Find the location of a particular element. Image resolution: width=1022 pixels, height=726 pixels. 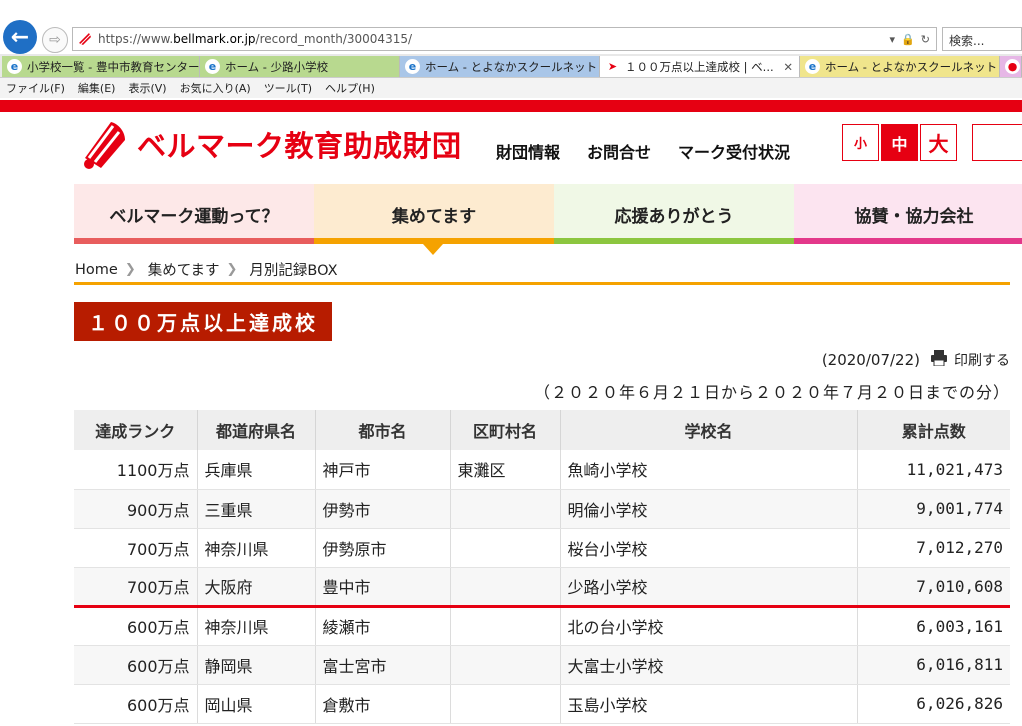

font-small-button: 小 is located at coordinates (860, 142).